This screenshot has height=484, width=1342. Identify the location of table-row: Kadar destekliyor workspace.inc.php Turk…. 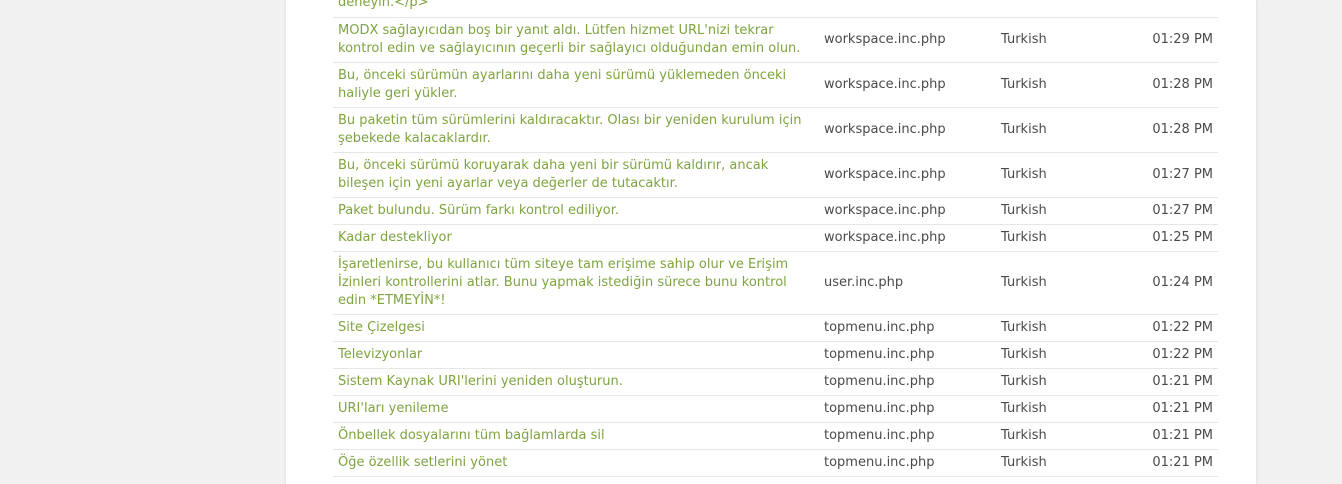
(775, 238).